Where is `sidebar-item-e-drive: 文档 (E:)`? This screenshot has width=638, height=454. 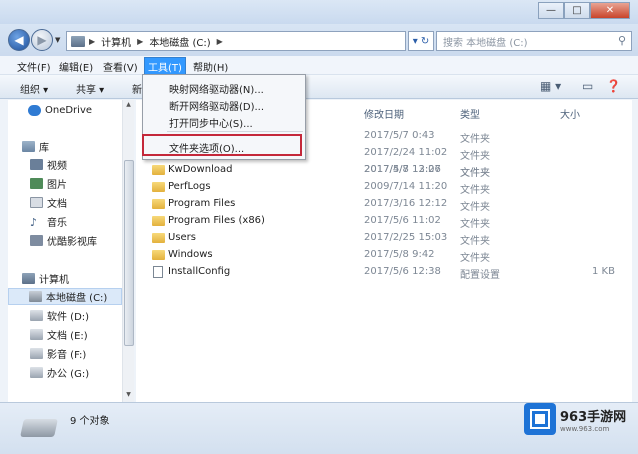
sidebar-item-e-drive: 文档 (E:) is located at coordinates (76, 334).